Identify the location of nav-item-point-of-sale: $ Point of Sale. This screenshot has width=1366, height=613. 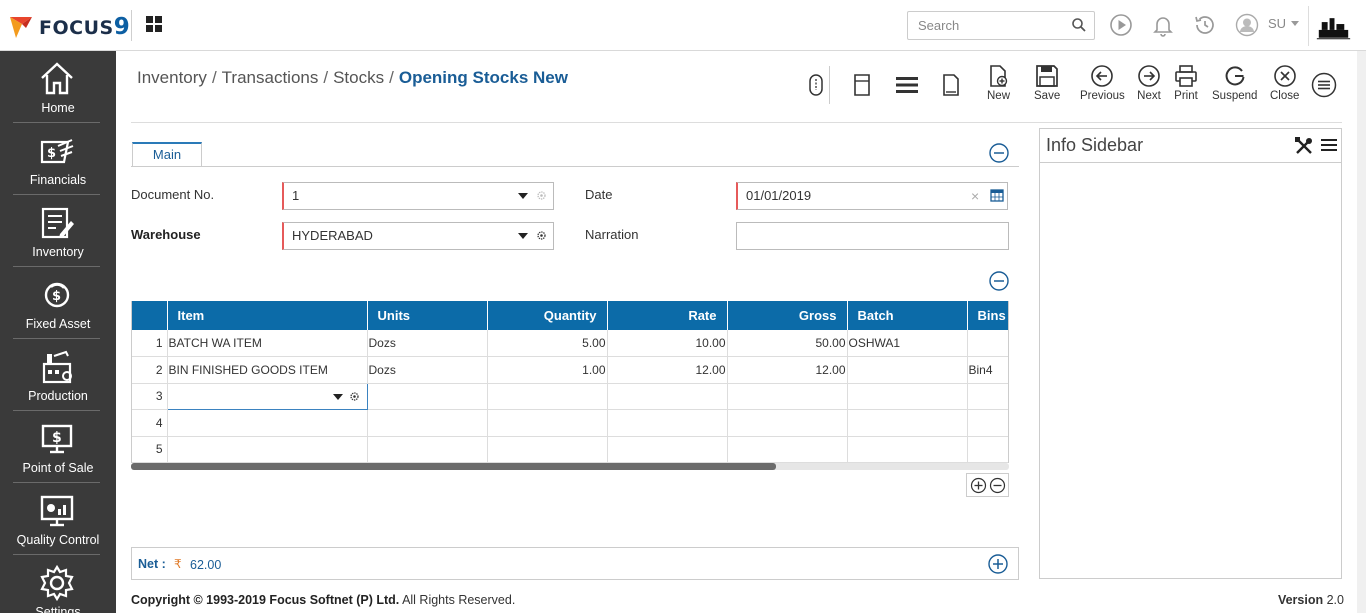
(58, 447).